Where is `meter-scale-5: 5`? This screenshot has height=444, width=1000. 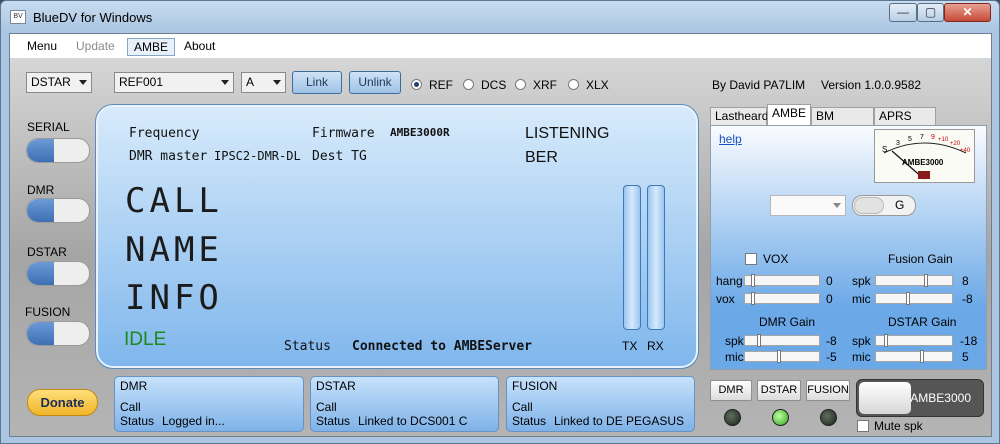
meter-scale-5: 5 is located at coordinates (910, 139).